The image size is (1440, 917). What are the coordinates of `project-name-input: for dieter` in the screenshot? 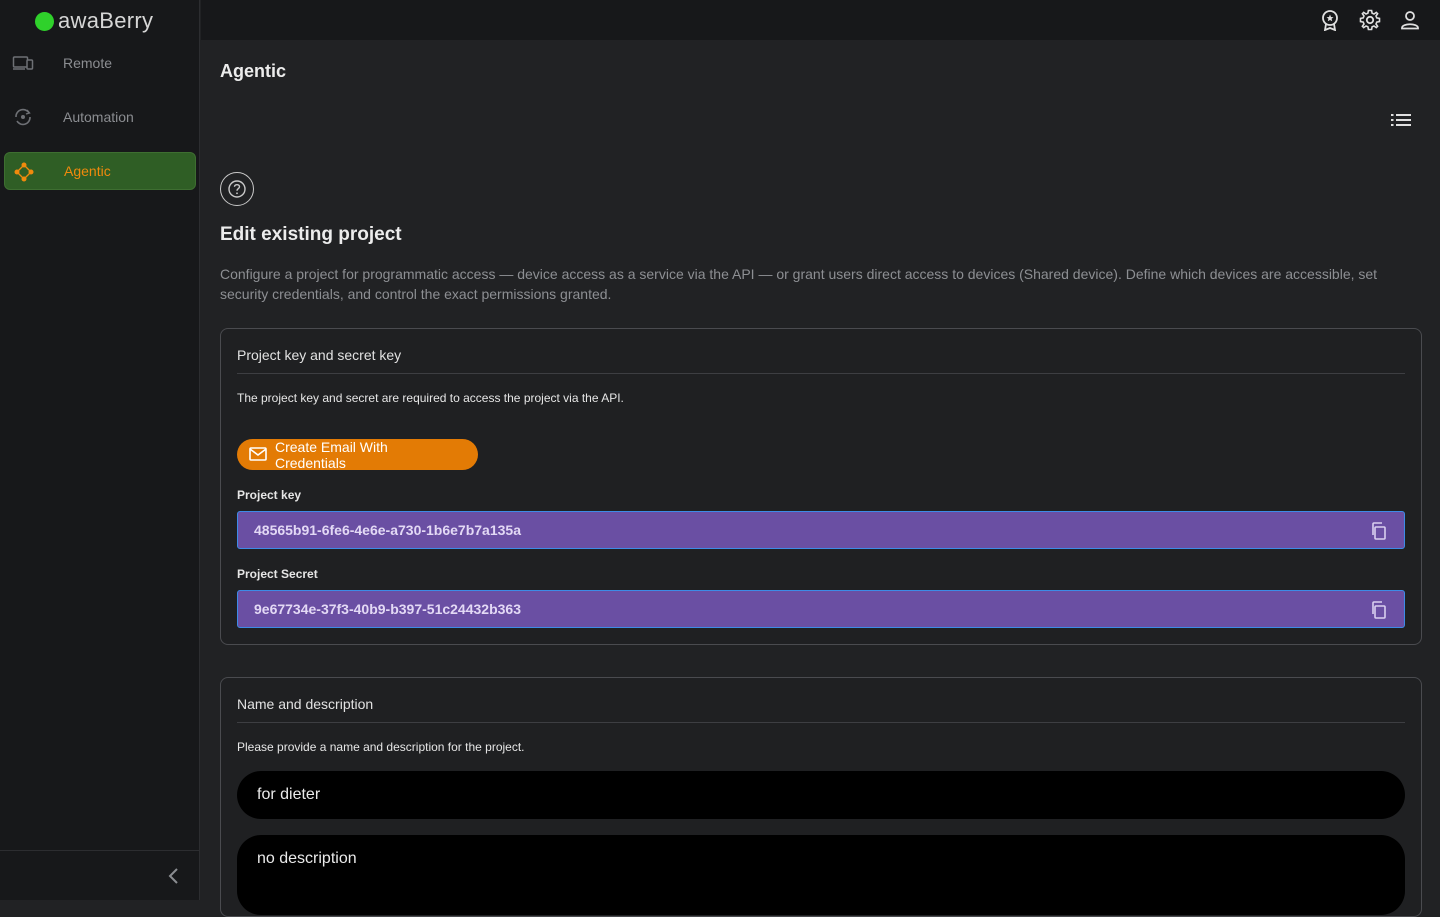 It's located at (821, 795).